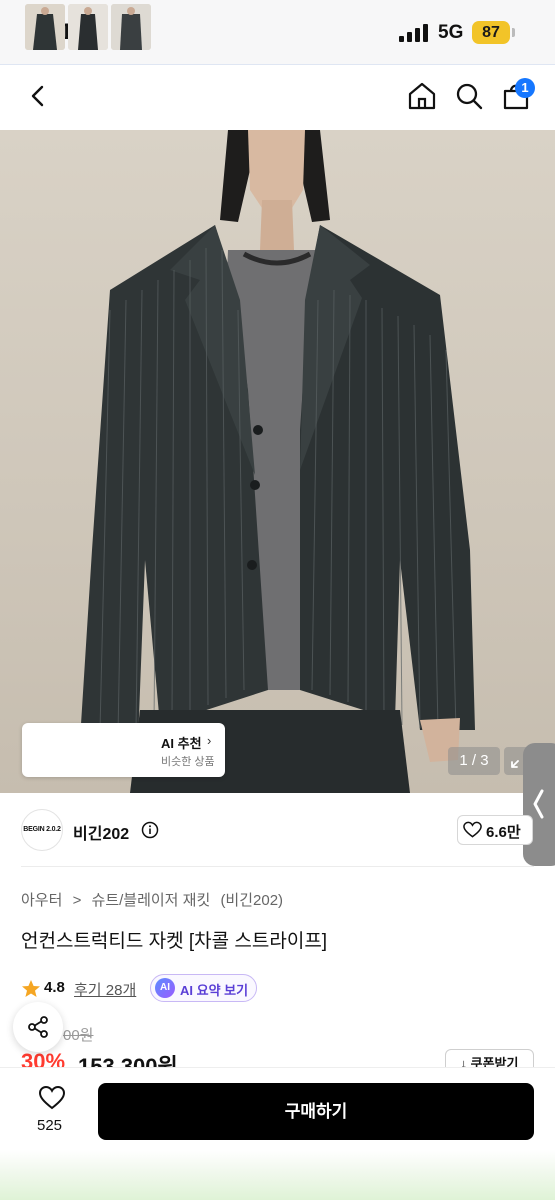  I want to click on breadcrumb-brand: (비긴202), so click(251, 900).